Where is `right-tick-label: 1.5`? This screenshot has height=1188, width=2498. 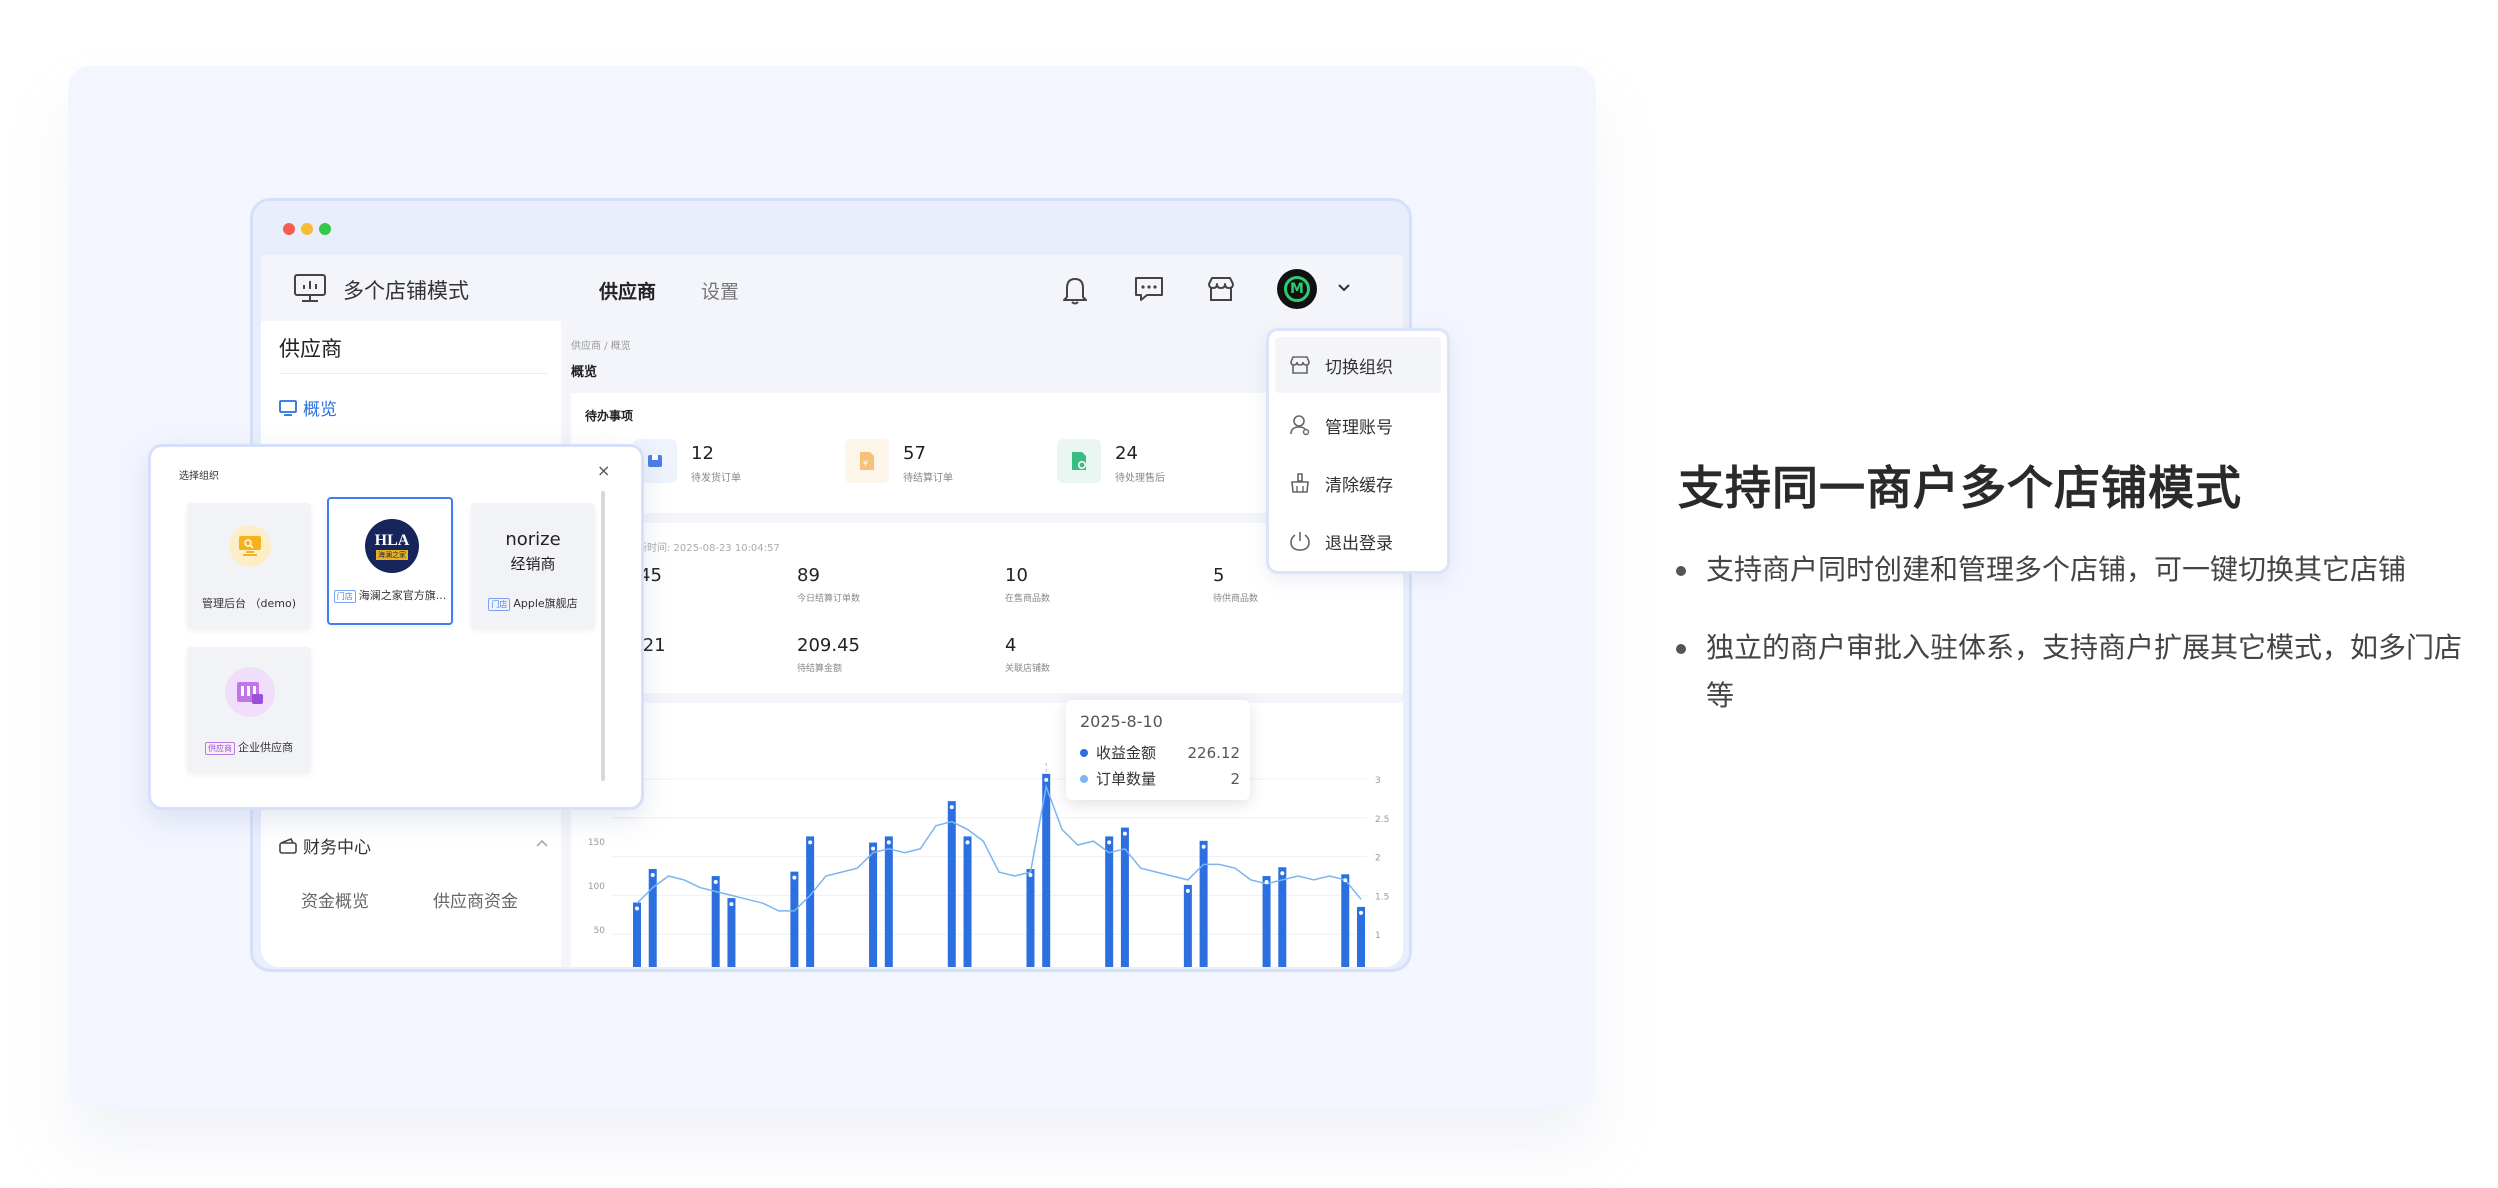
right-tick-label: 1.5 is located at coordinates (1382, 897).